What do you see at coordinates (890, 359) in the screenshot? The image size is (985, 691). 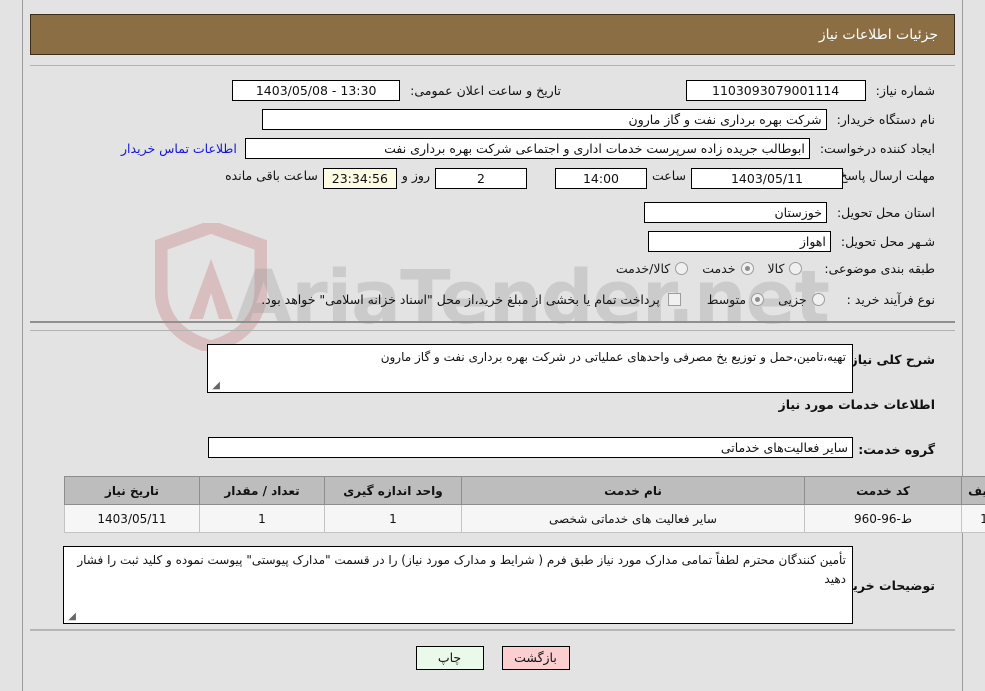 I see `general-description-label: شرح کلی نیاز:` at bounding box center [890, 359].